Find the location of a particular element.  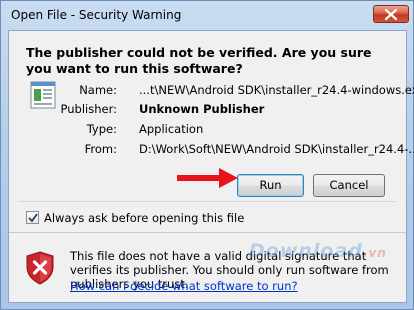

divider is located at coordinates (207, 201).